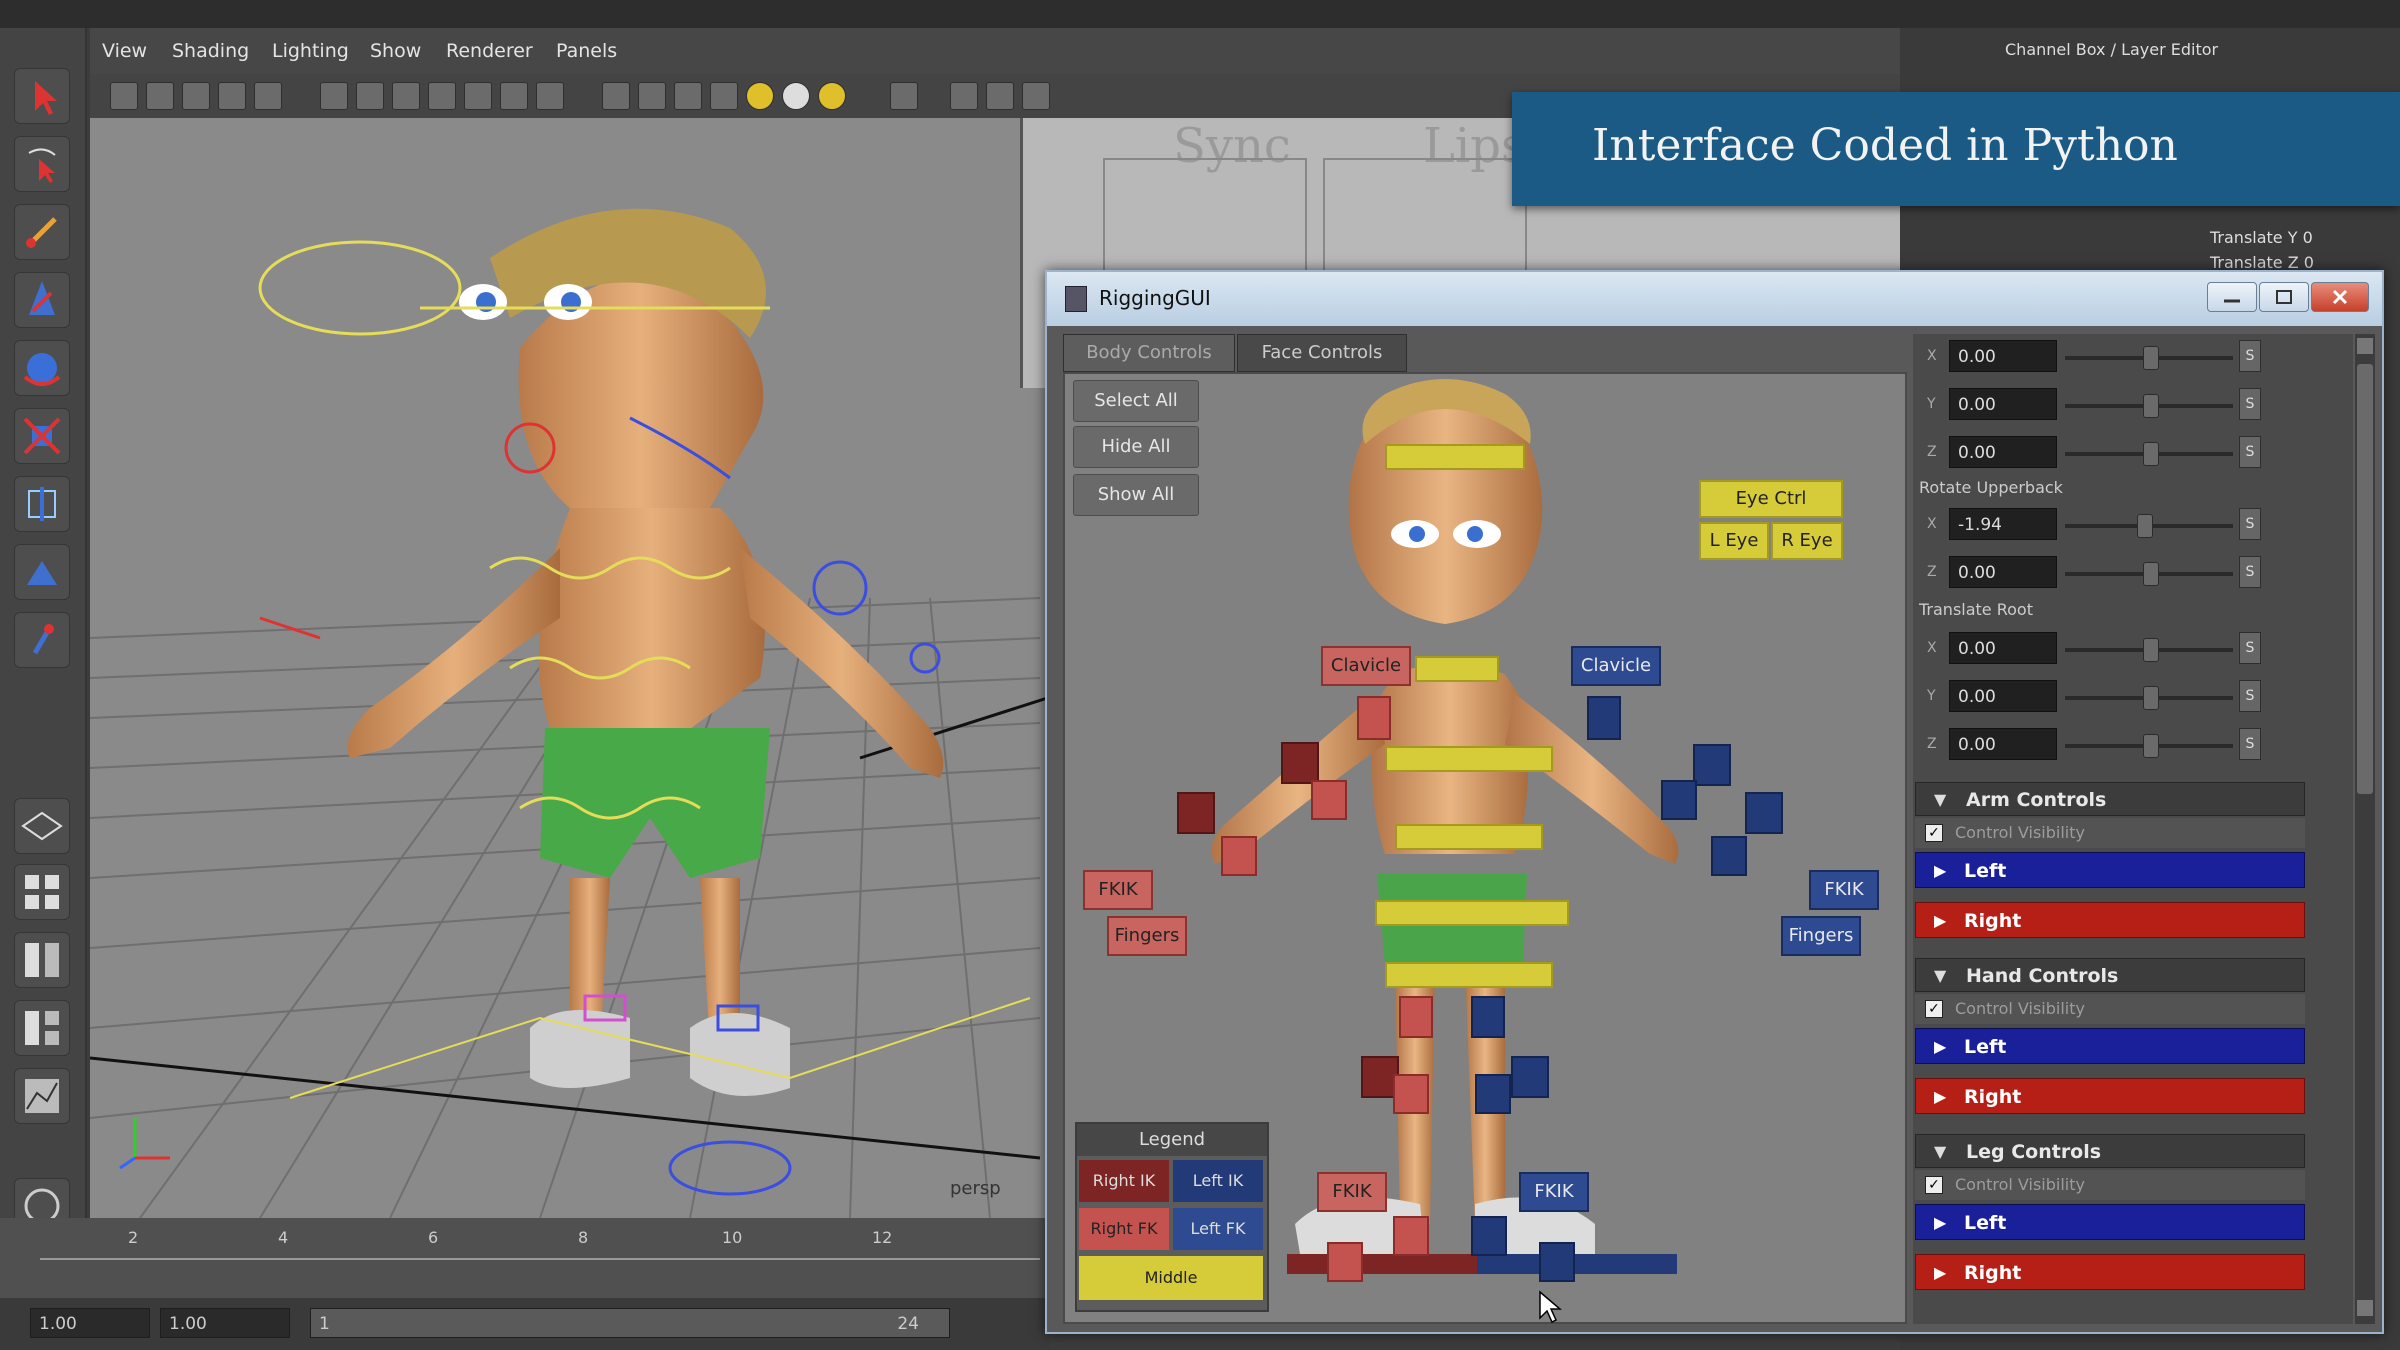 The height and width of the screenshot is (1350, 2400). Describe the element at coordinates (1729, 856) in the screenshot. I see `left-wrist-fk-ctrl` at that location.